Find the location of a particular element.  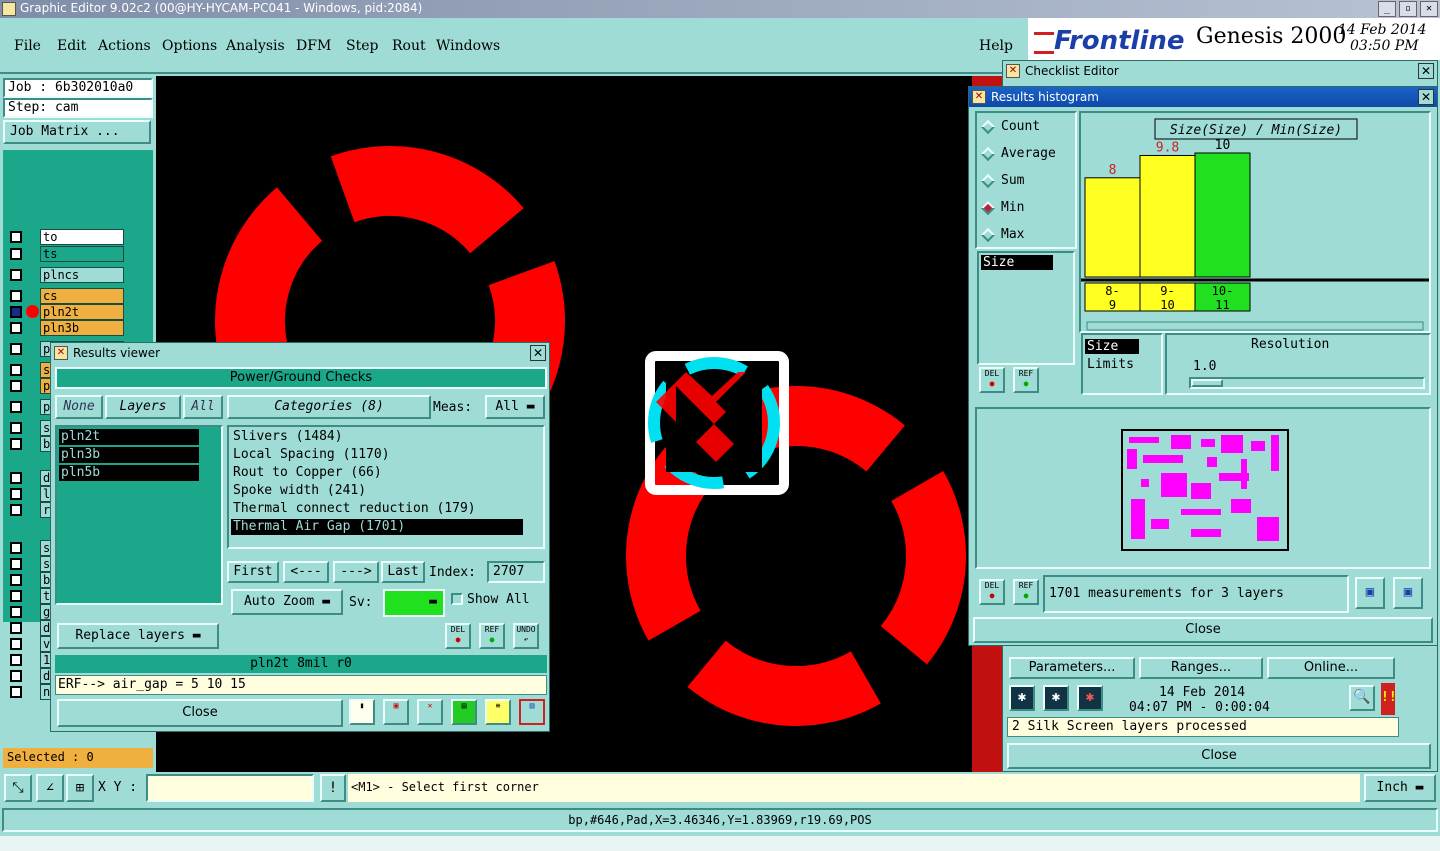

layer-row-pln2t: pln2t is located at coordinates (67, 312).